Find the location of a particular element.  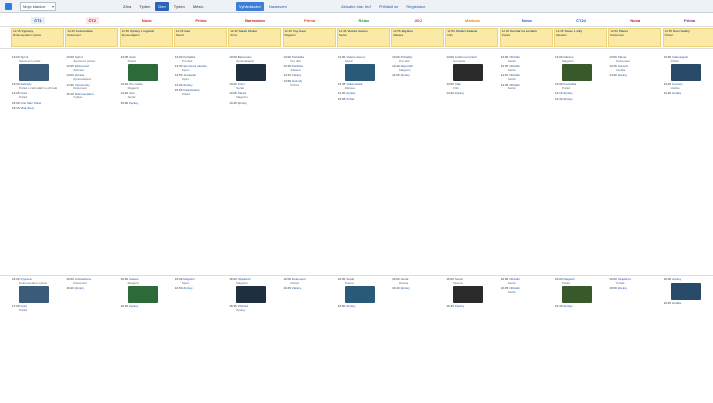

program-item: 13:45Koncert Hudba is located at coordinates (635, 68).